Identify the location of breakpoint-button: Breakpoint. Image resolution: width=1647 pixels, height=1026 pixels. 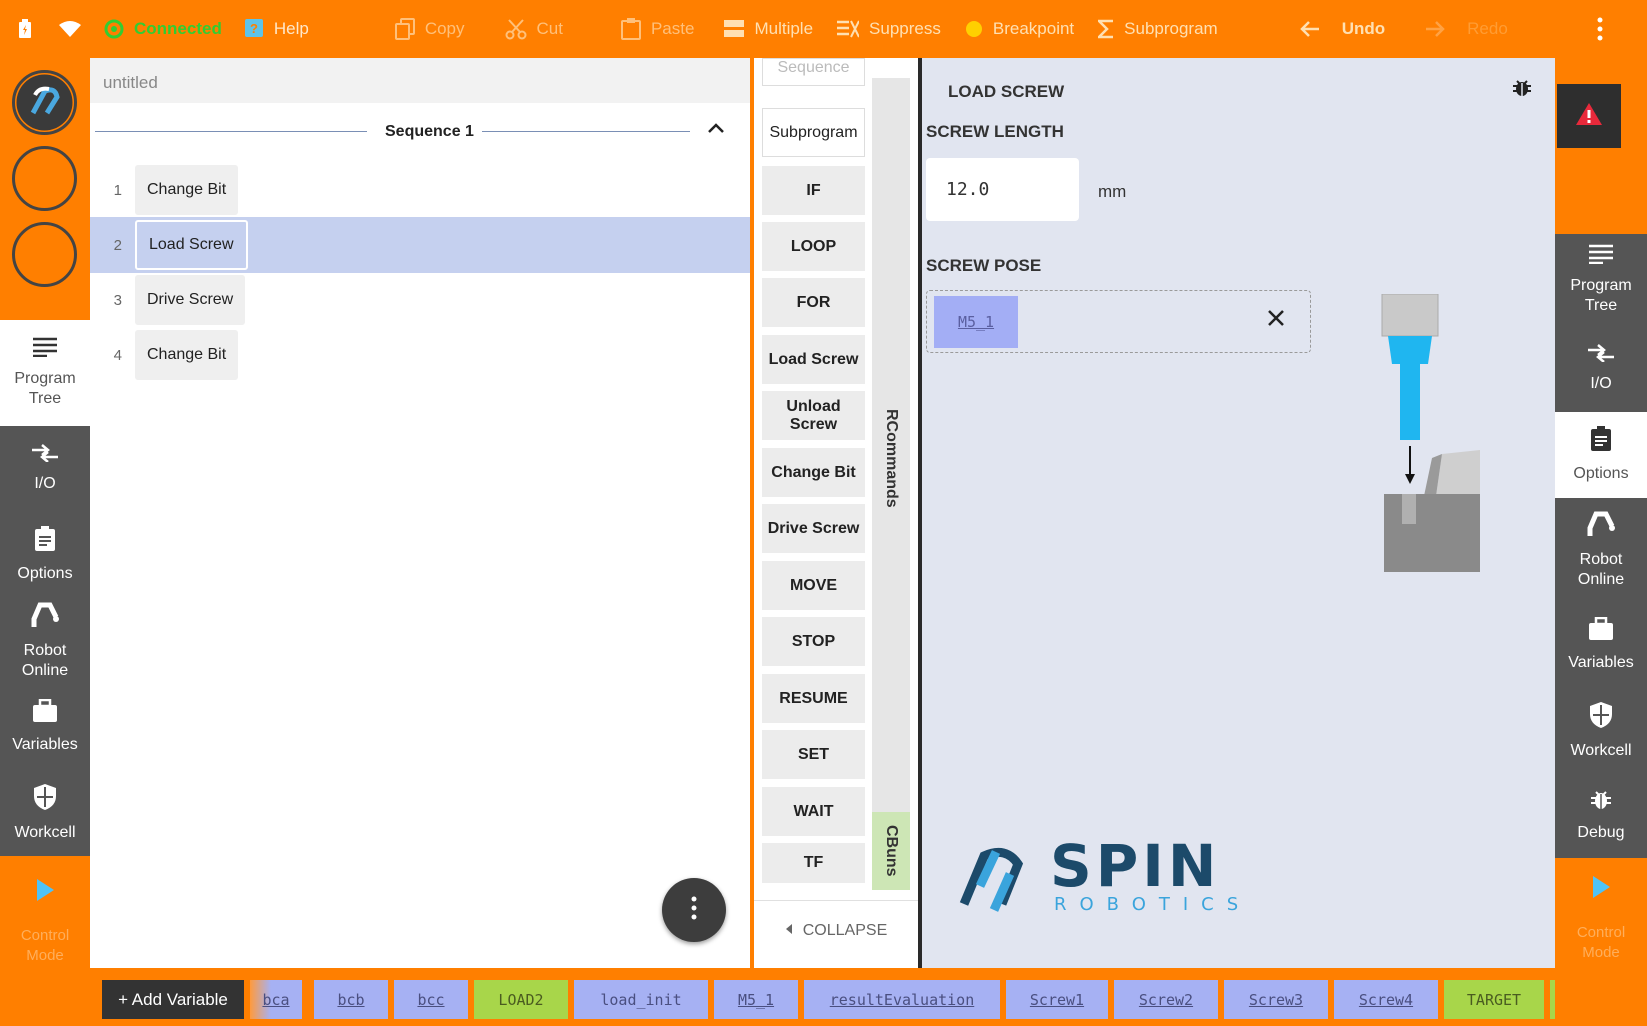
(1019, 29).